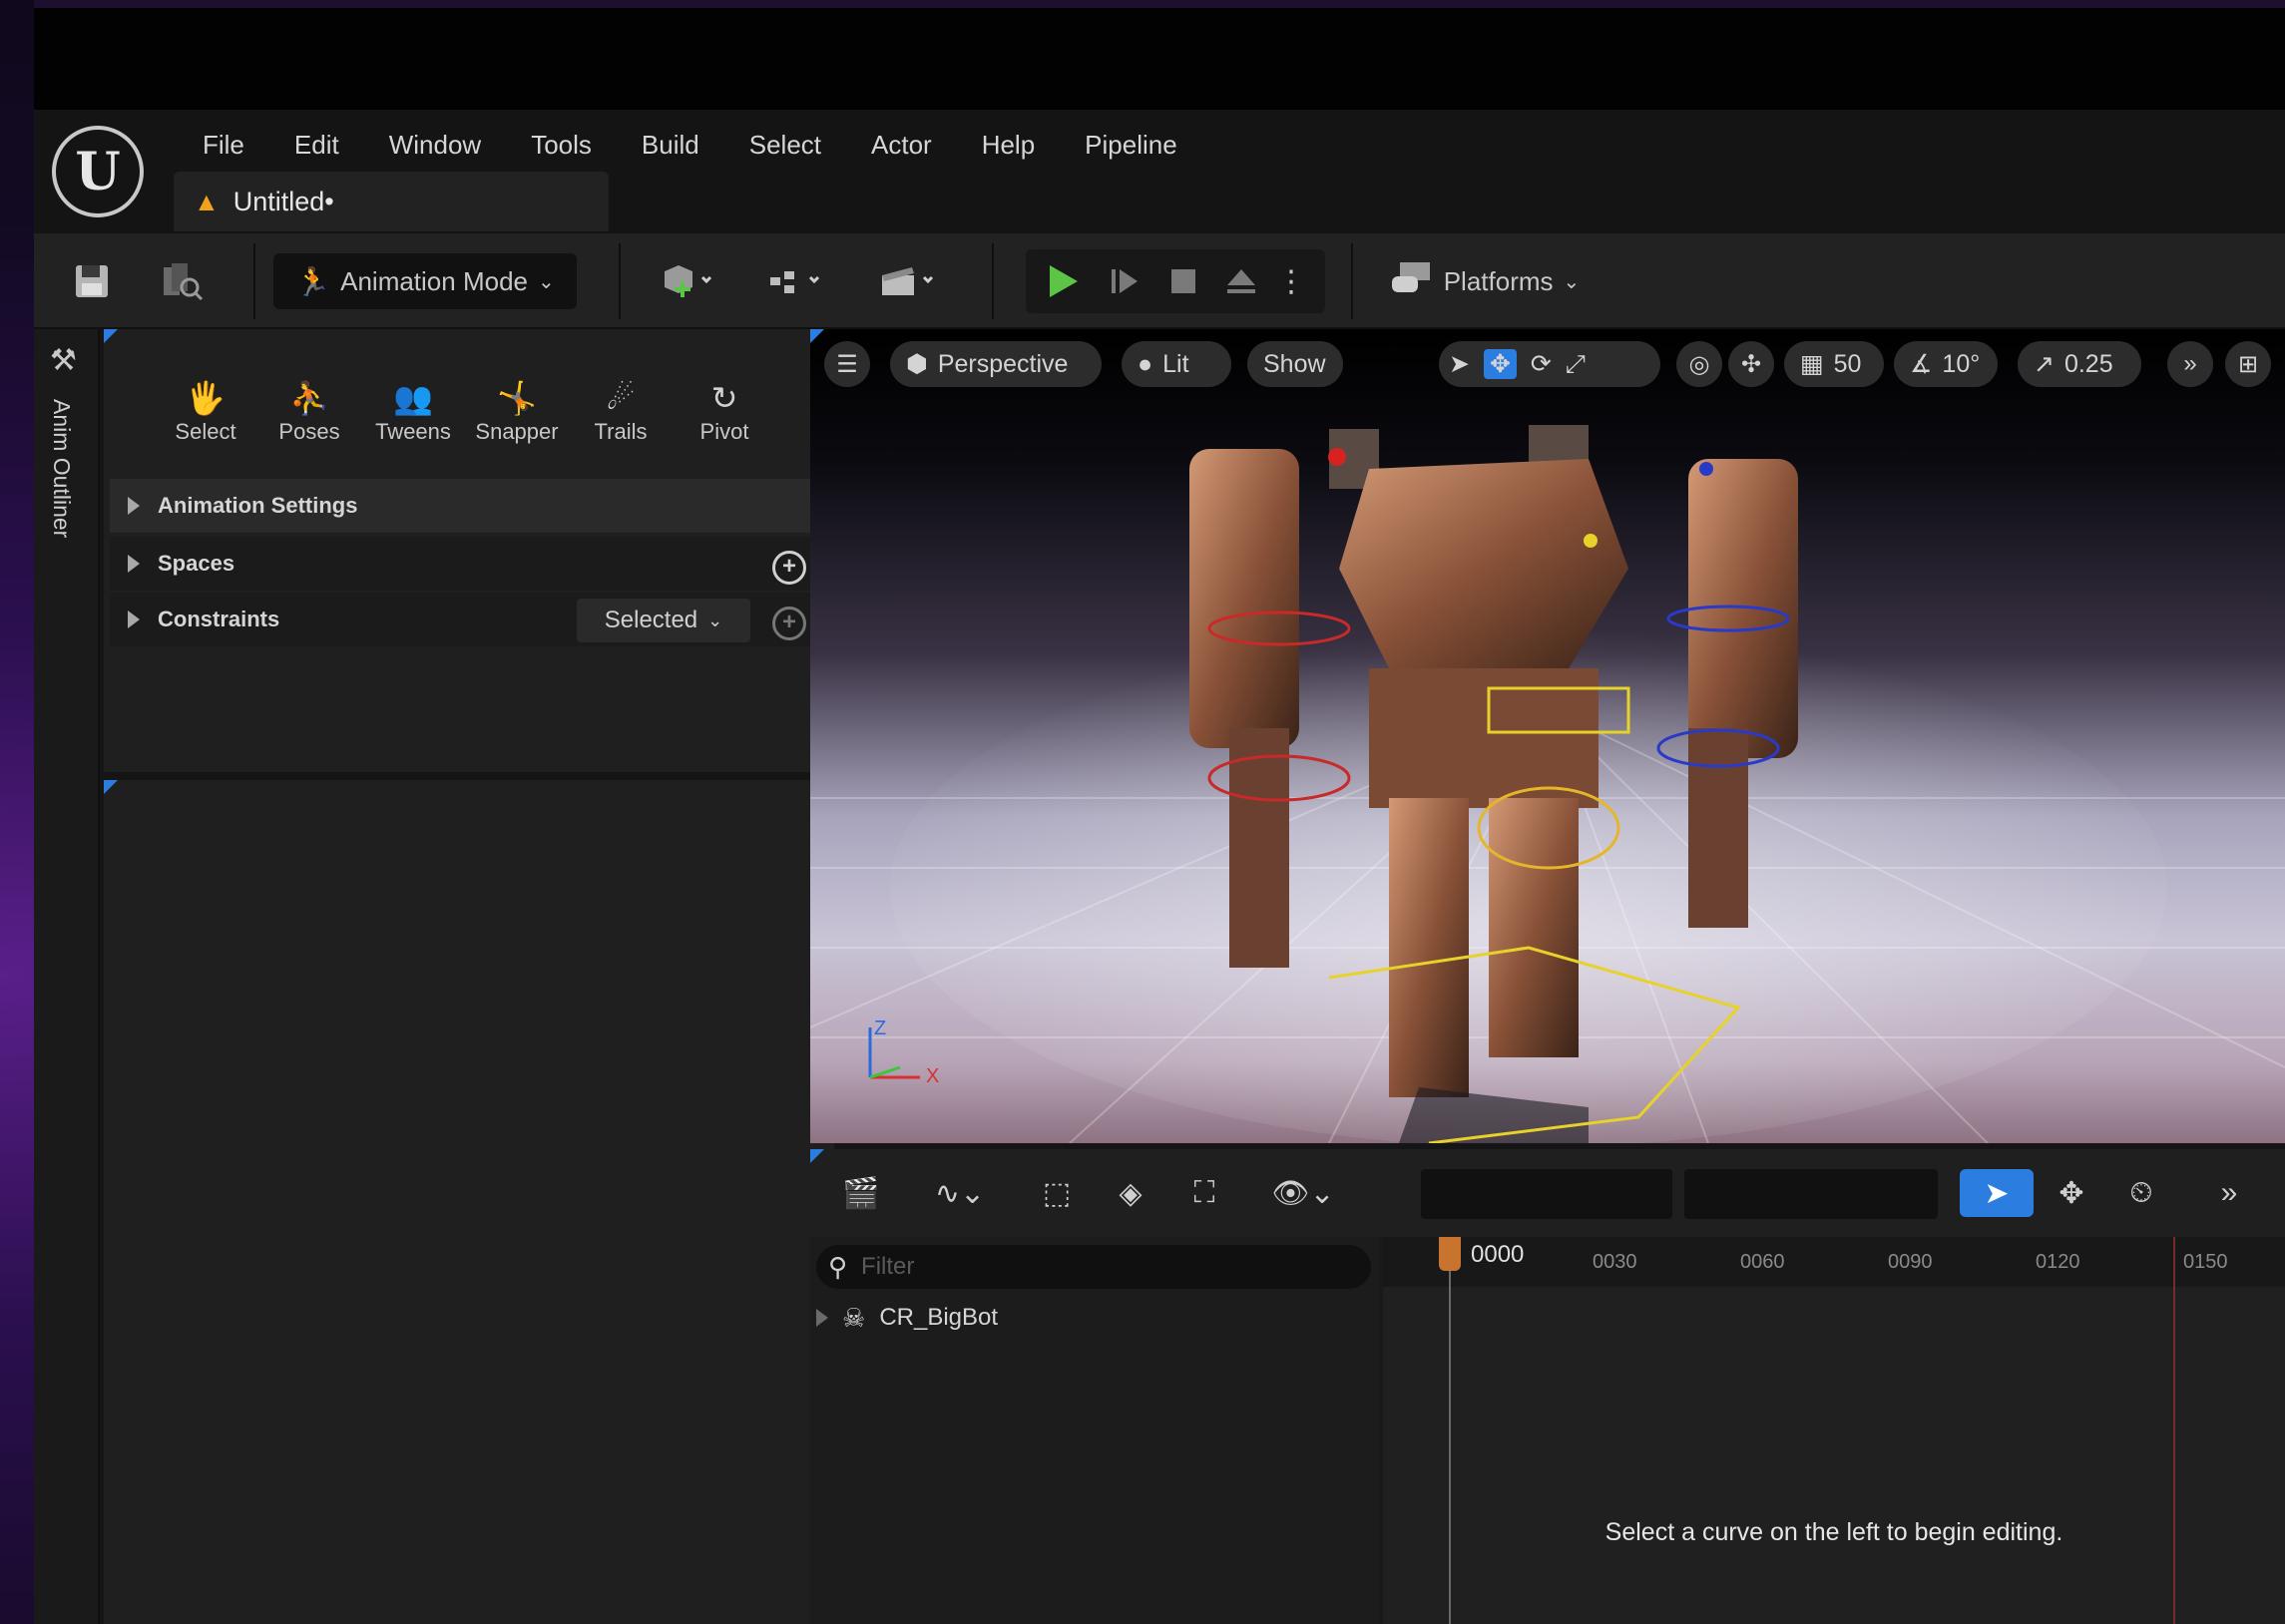 Image resolution: width=2285 pixels, height=1624 pixels. What do you see at coordinates (562, 146) in the screenshot?
I see `menu-tools: Tools` at bounding box center [562, 146].